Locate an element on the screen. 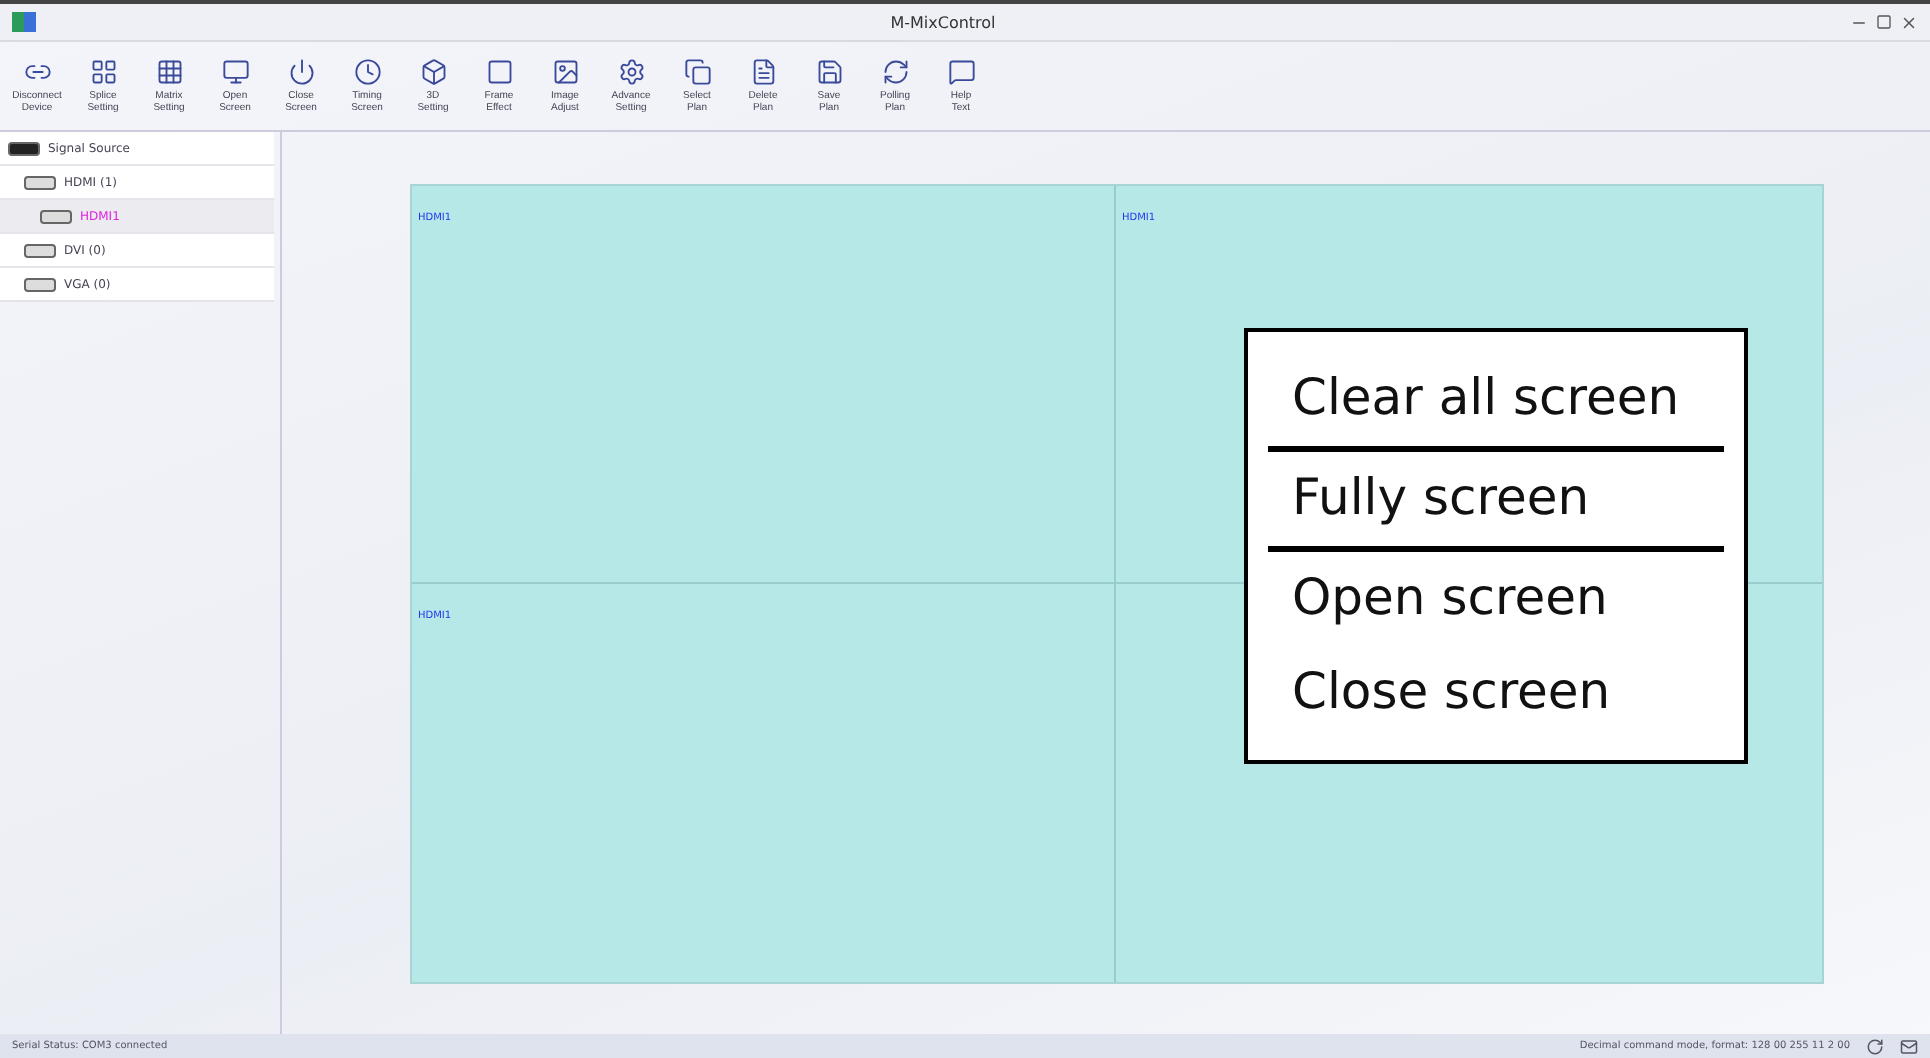  menu-item: Clear all screen is located at coordinates (1496, 402).